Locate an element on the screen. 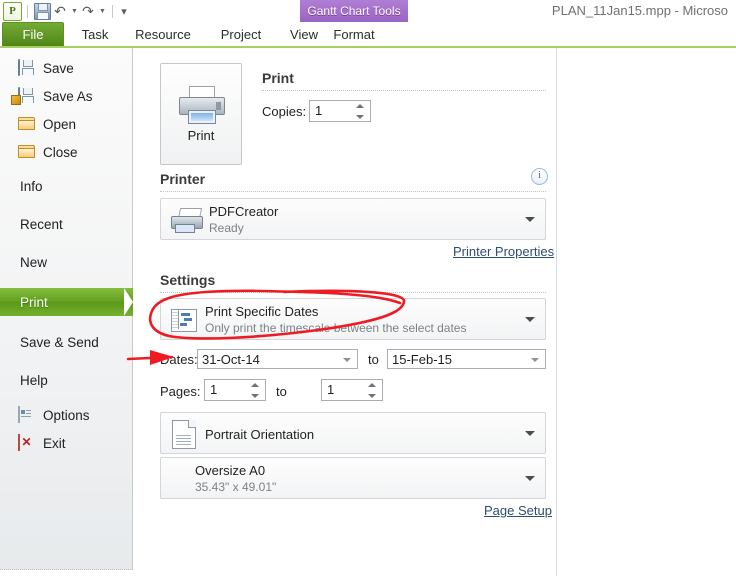 The width and height of the screenshot is (736, 576). print-section-rule is located at coordinates (404, 90).